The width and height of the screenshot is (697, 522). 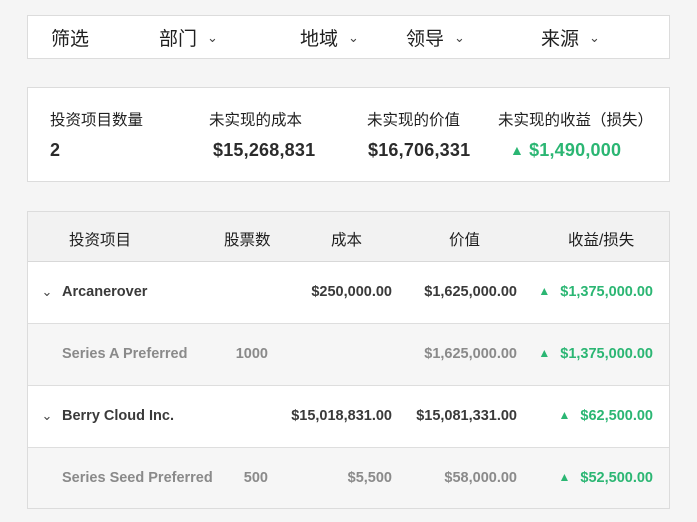 What do you see at coordinates (466, 416) in the screenshot?
I see `cell-value: $15,081,331.00` at bounding box center [466, 416].